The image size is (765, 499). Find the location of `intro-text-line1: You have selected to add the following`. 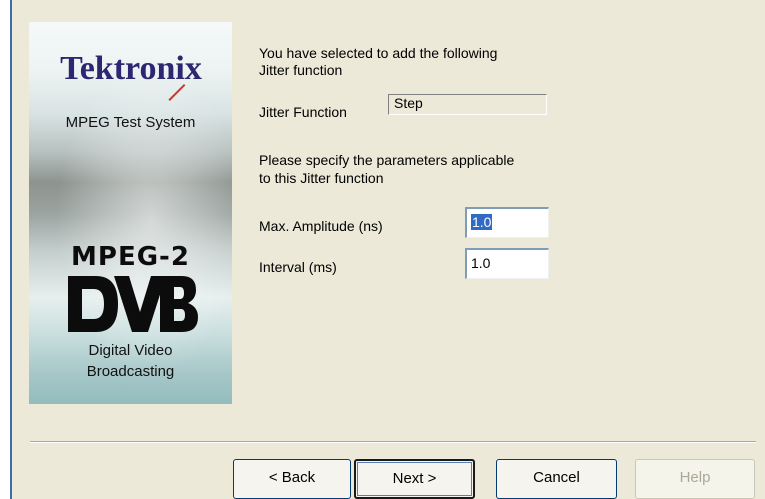

intro-text-line1: You have selected to add the following is located at coordinates (378, 53).